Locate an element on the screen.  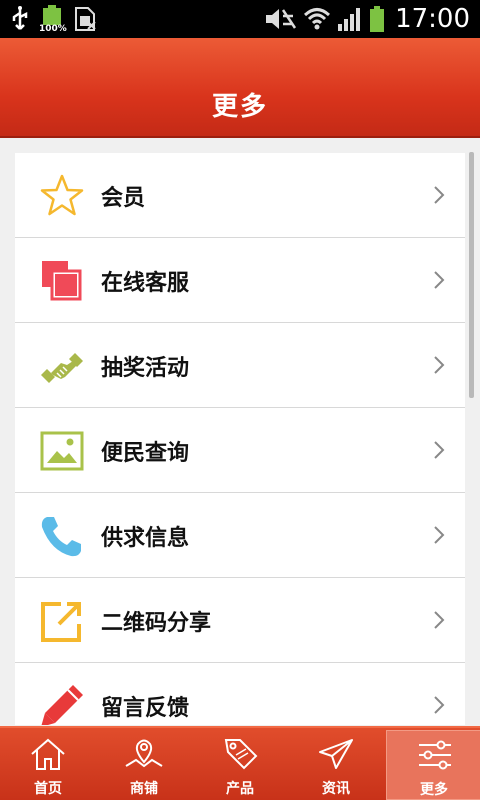
image-icon is located at coordinates (62, 451).